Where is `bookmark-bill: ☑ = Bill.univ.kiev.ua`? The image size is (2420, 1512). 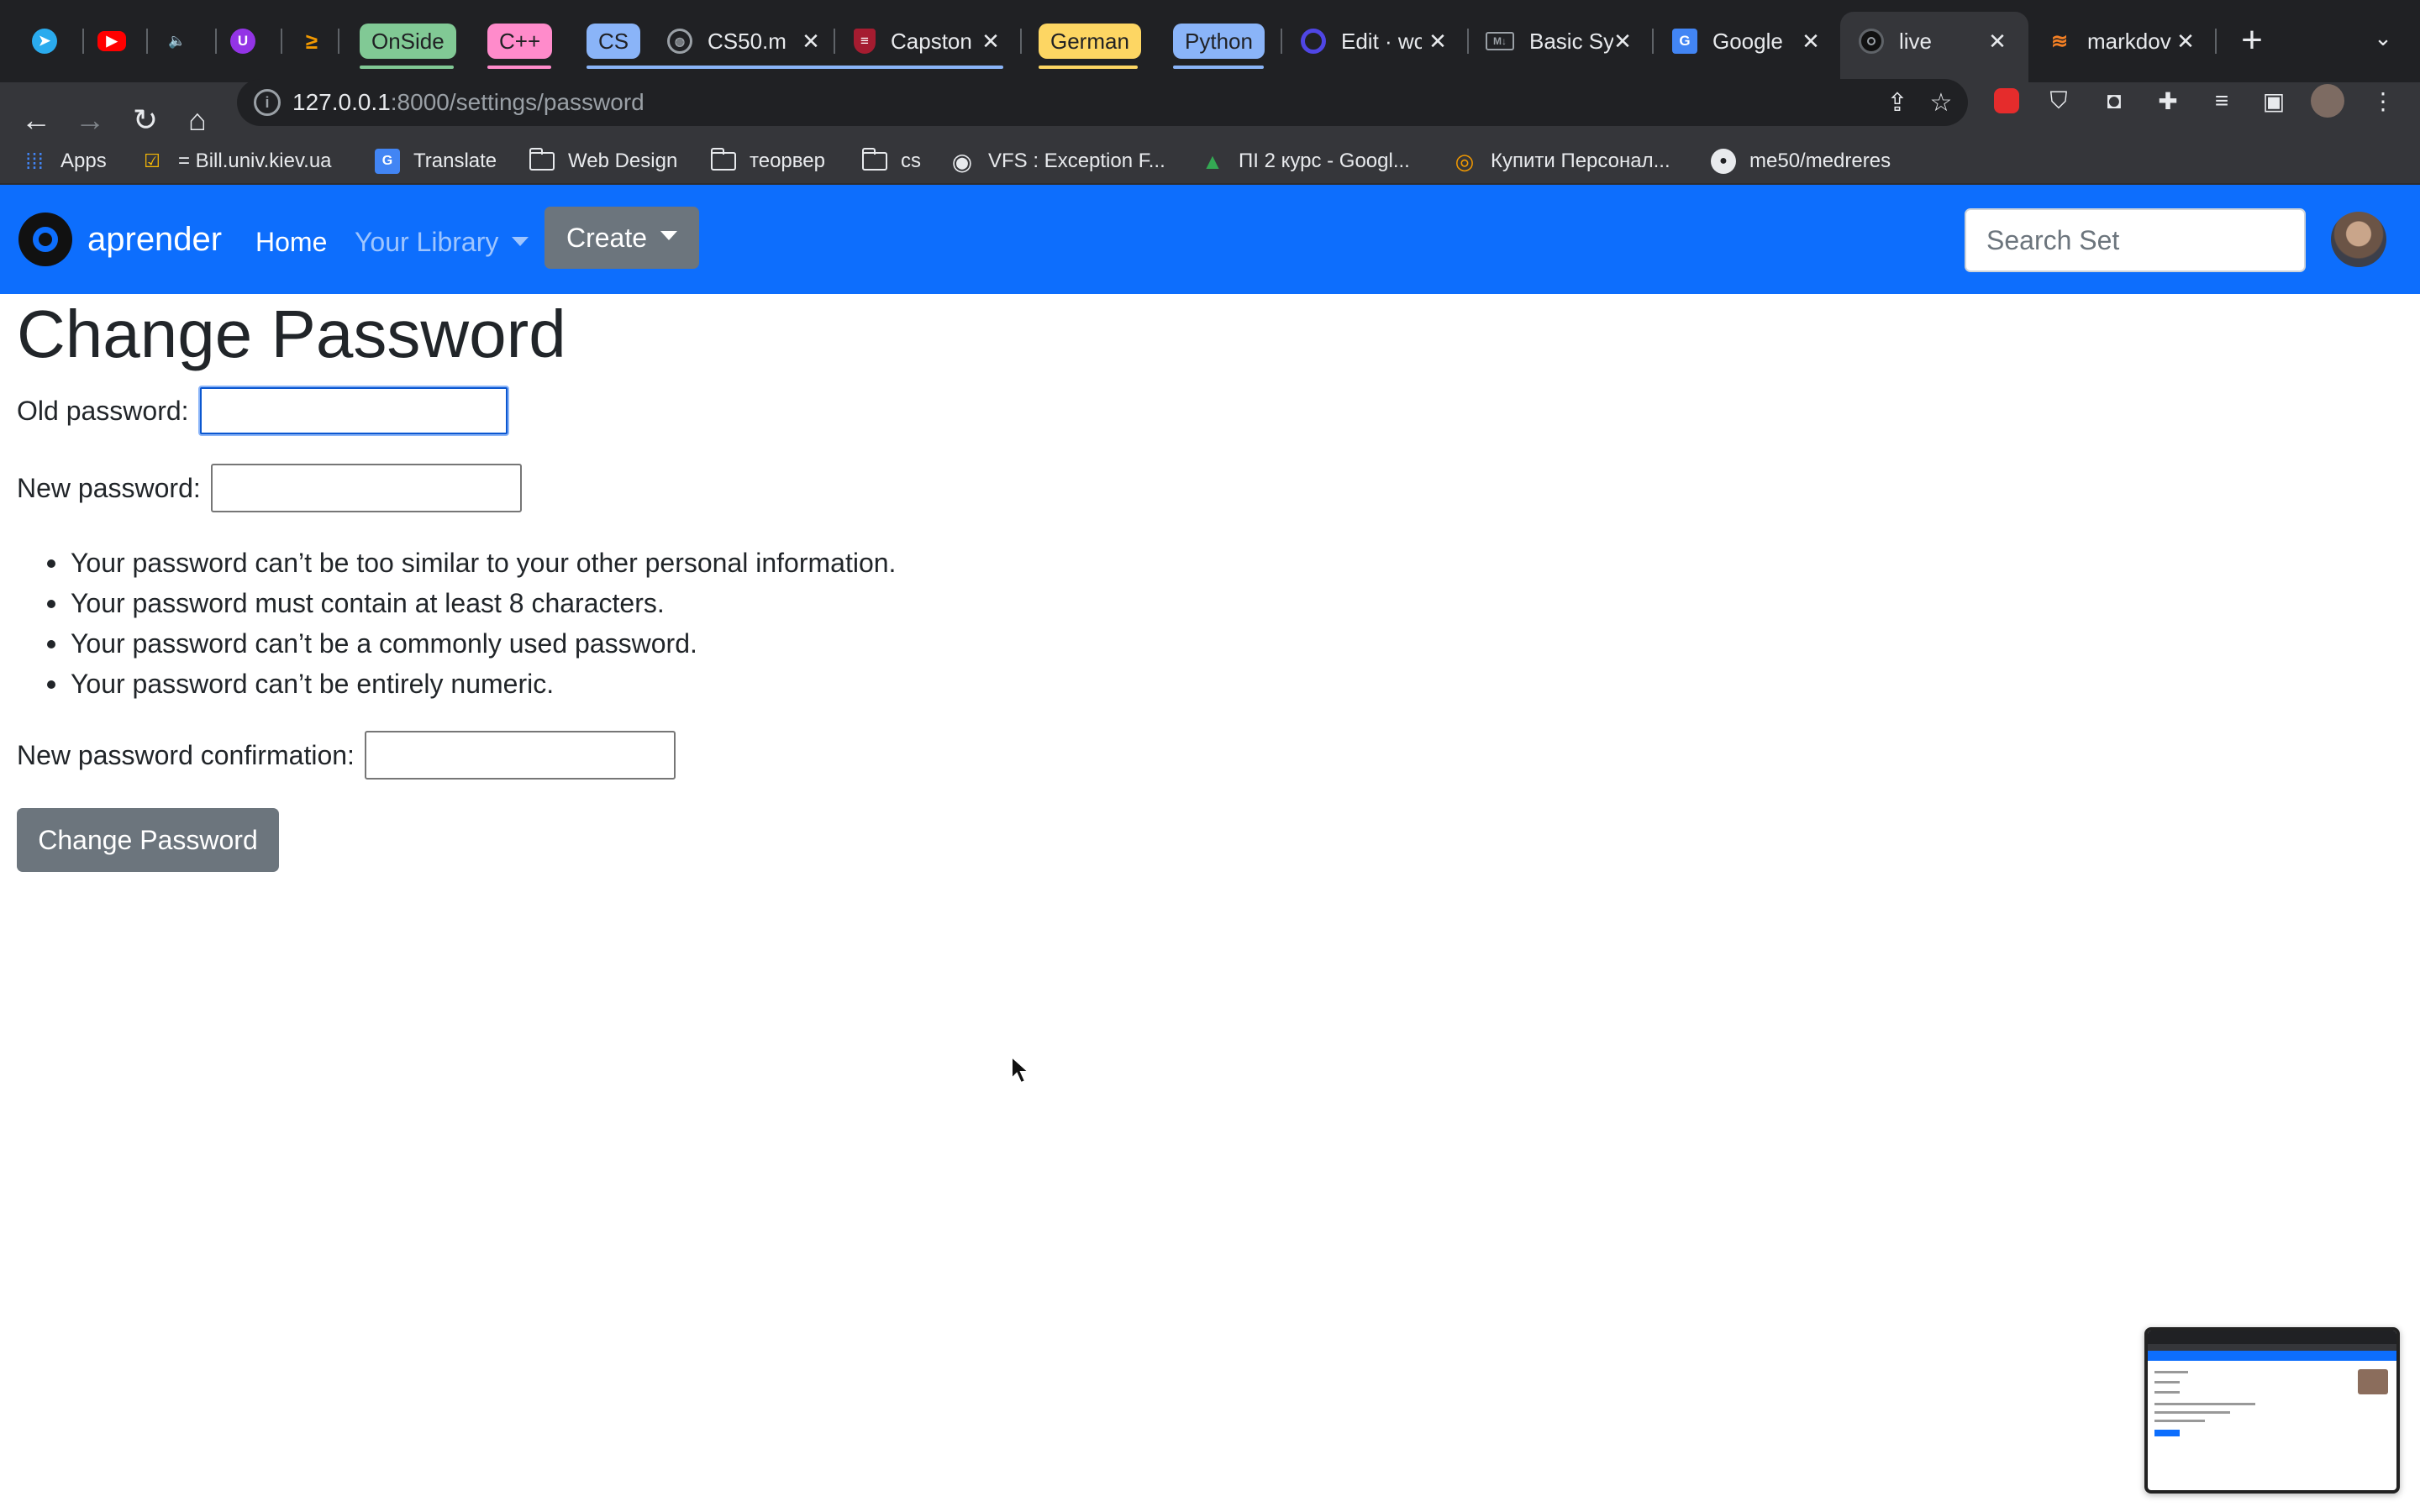 bookmark-bill: ☑ = Bill.univ.kiev.ua is located at coordinates (235, 161).